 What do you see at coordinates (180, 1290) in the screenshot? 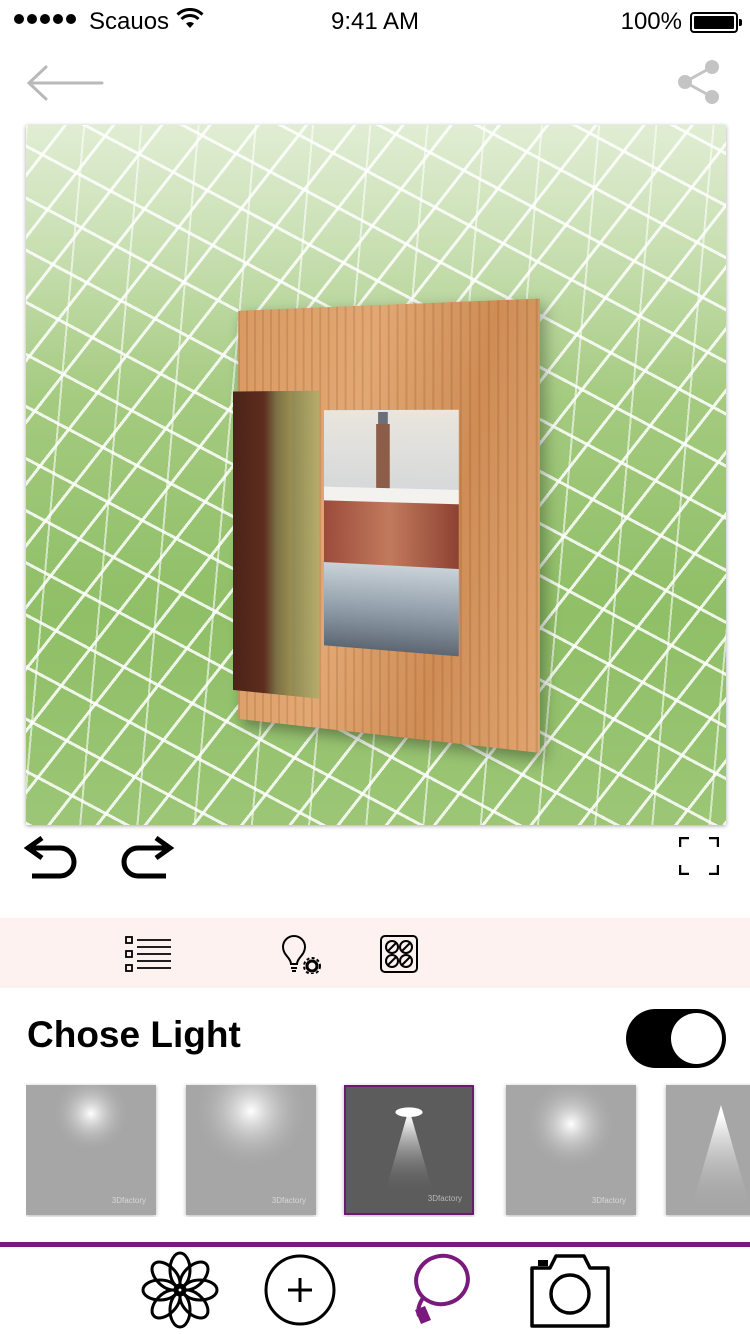
I see `flower-icon` at bounding box center [180, 1290].